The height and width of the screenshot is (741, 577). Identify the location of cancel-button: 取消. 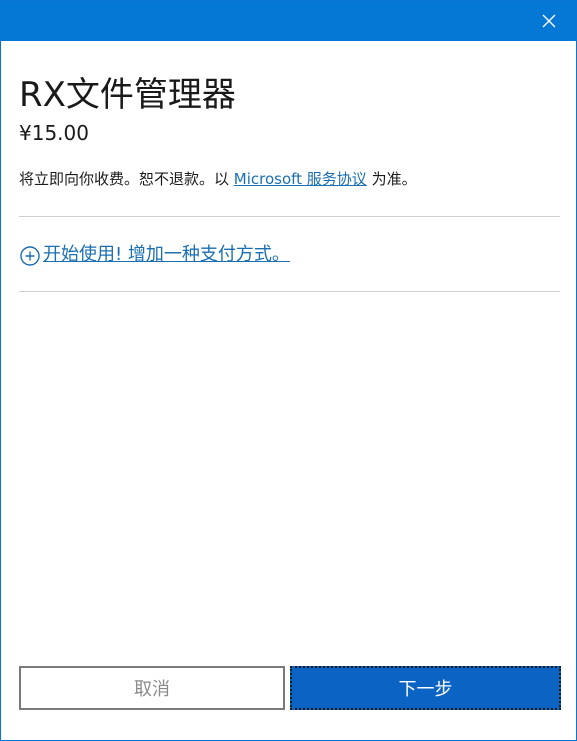
(152, 688).